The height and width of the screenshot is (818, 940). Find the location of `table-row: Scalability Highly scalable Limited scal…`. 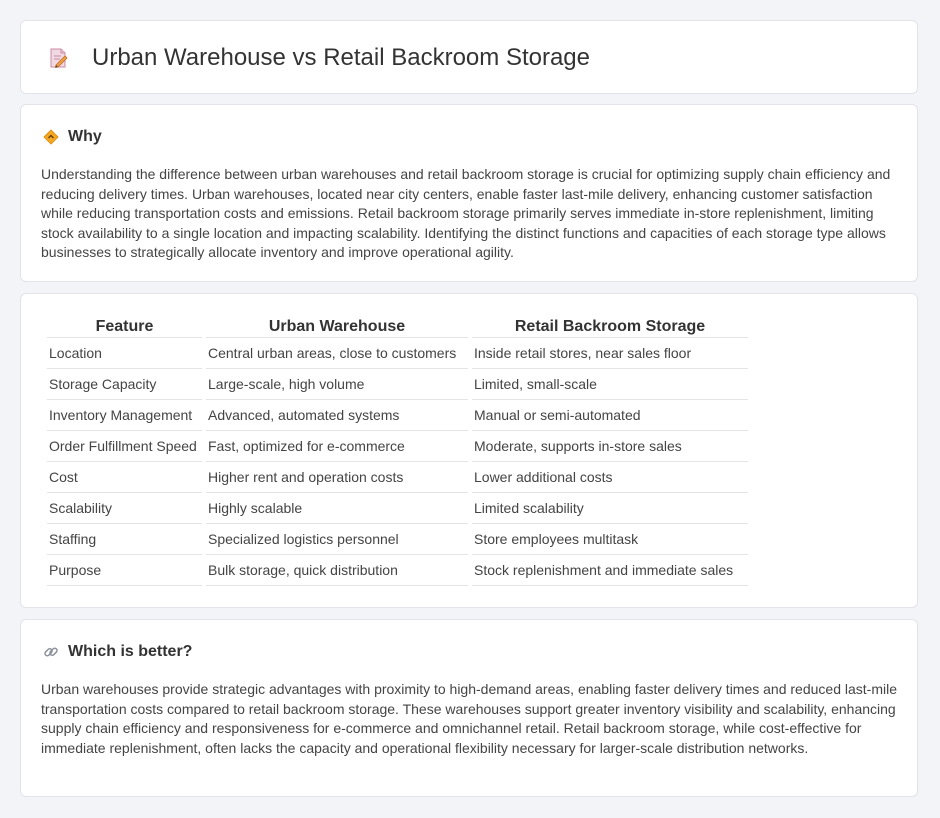

table-row: Scalability Highly scalable Limited scal… is located at coordinates (397, 508).